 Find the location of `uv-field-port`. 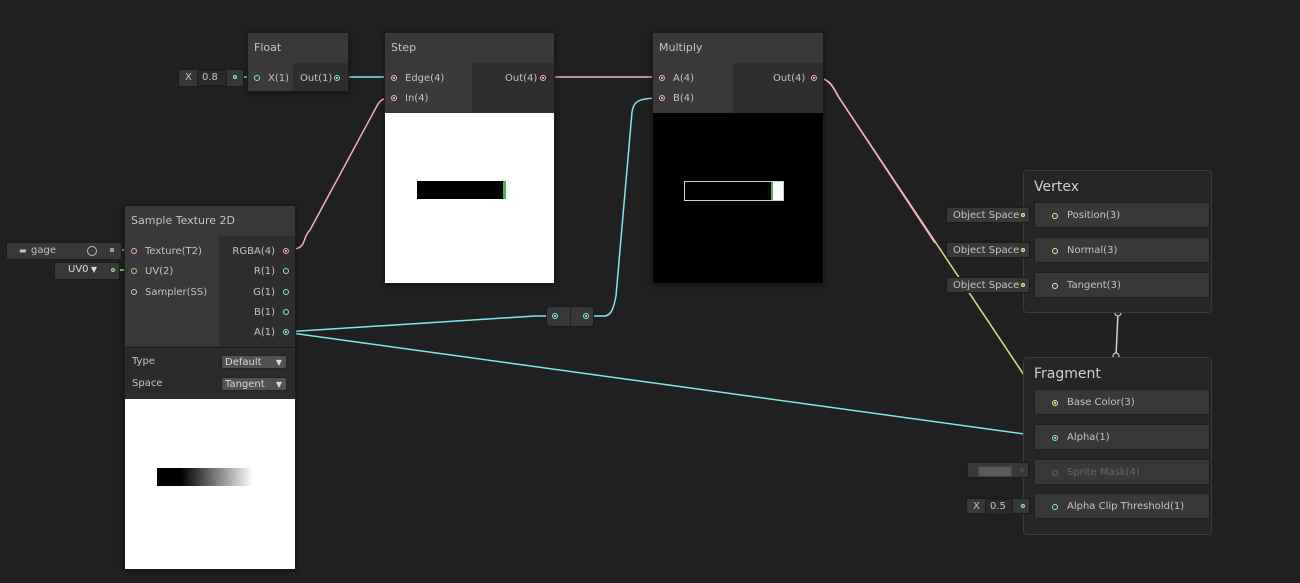

uv-field-port is located at coordinates (113, 270).